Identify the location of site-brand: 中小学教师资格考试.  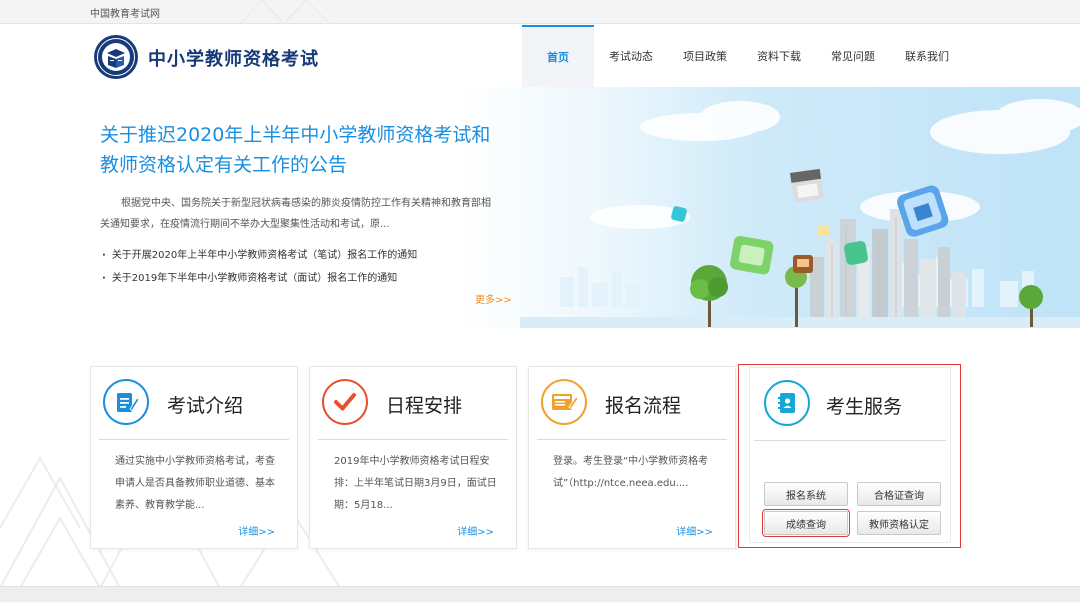
(233, 58).